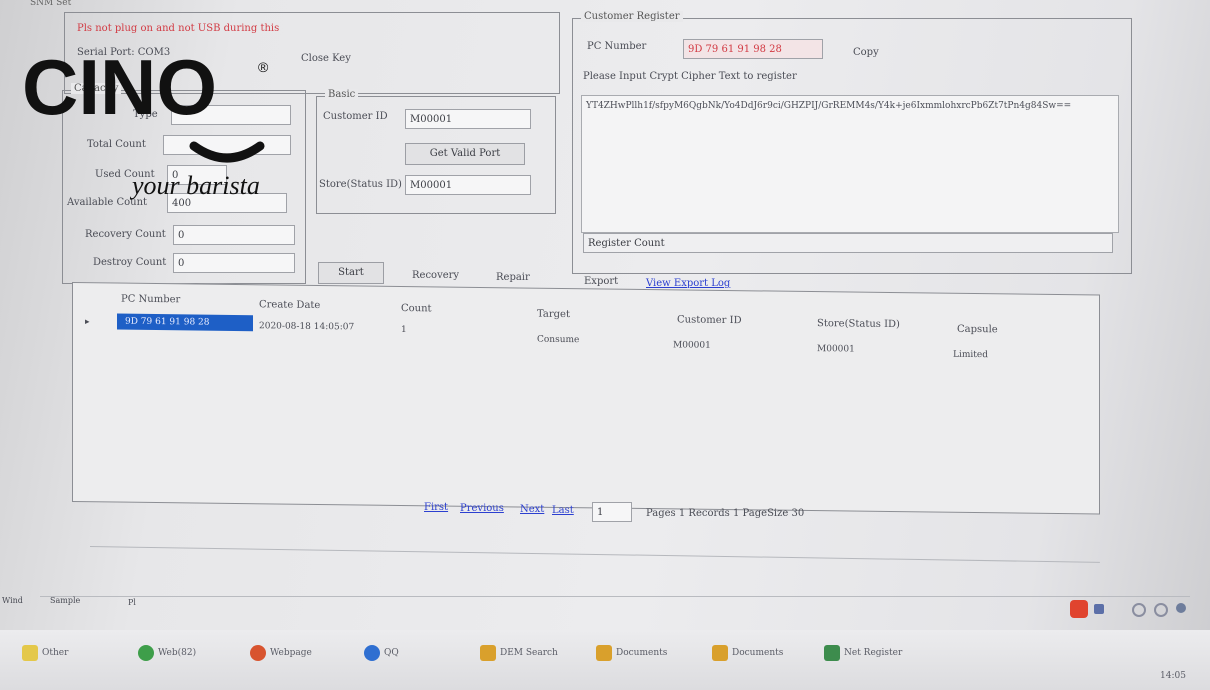  What do you see at coordinates (150, 300) in the screenshot?
I see `col-pc-number: PC Number` at bounding box center [150, 300].